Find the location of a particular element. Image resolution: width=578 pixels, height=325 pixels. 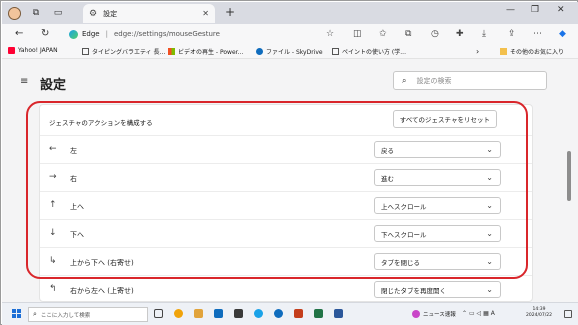

collections-icon: ⧉ is located at coordinates (408, 34).